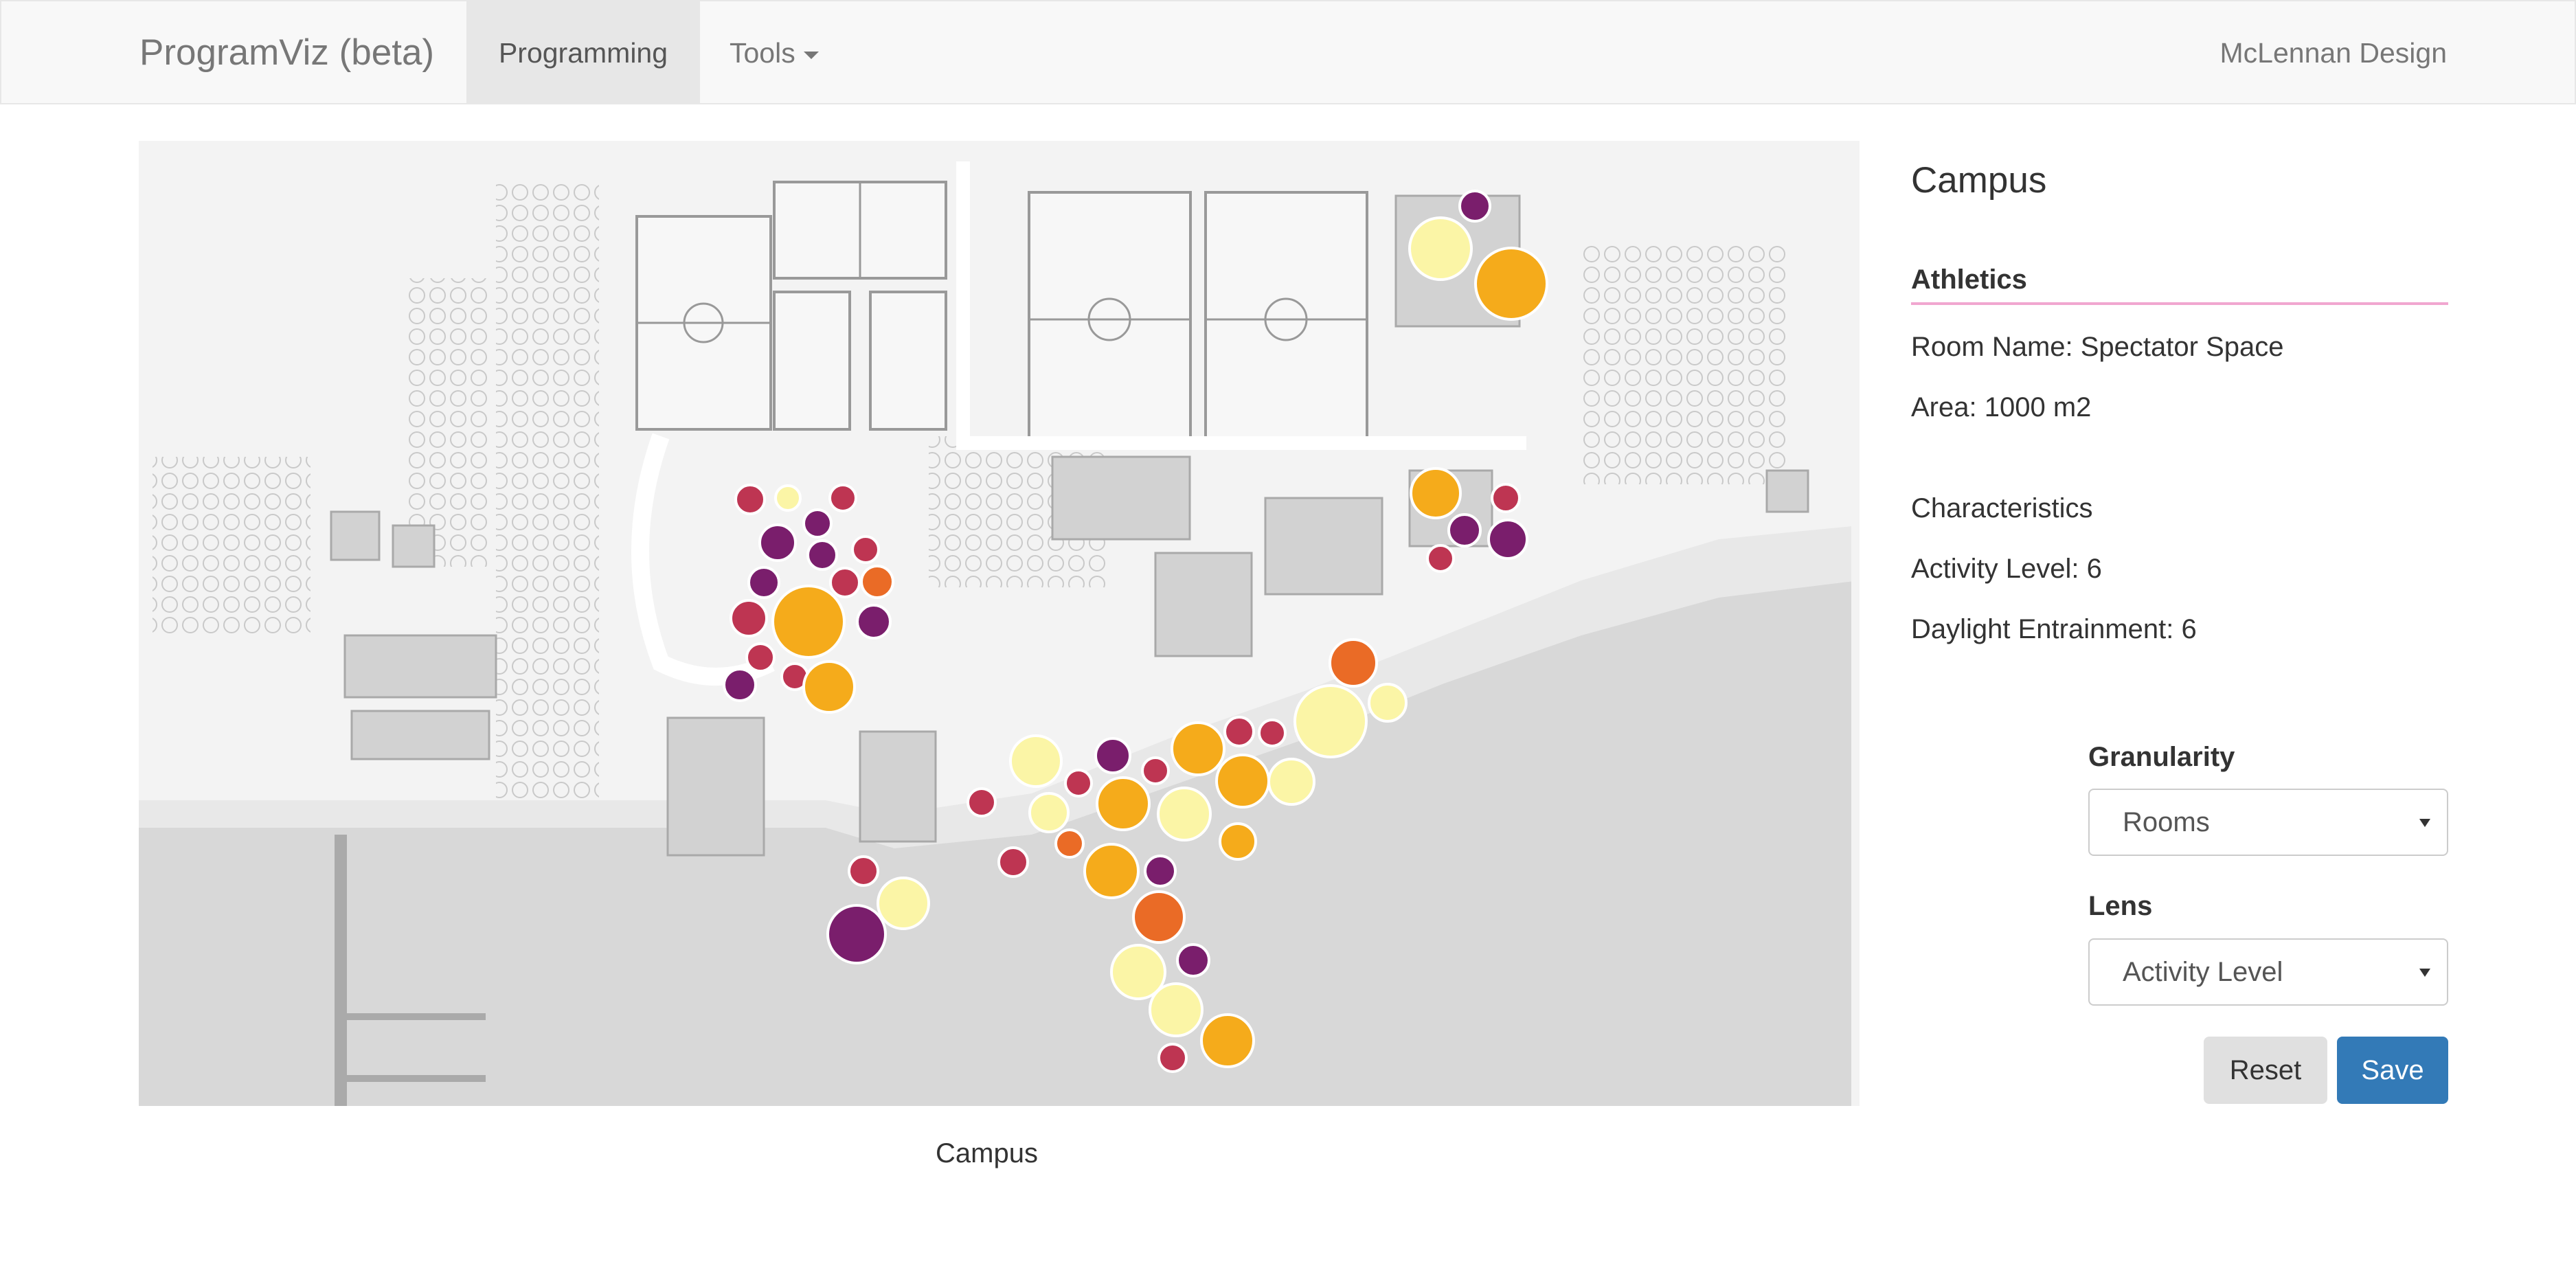  What do you see at coordinates (583, 52) in the screenshot?
I see `nav-item-programming: Programming` at bounding box center [583, 52].